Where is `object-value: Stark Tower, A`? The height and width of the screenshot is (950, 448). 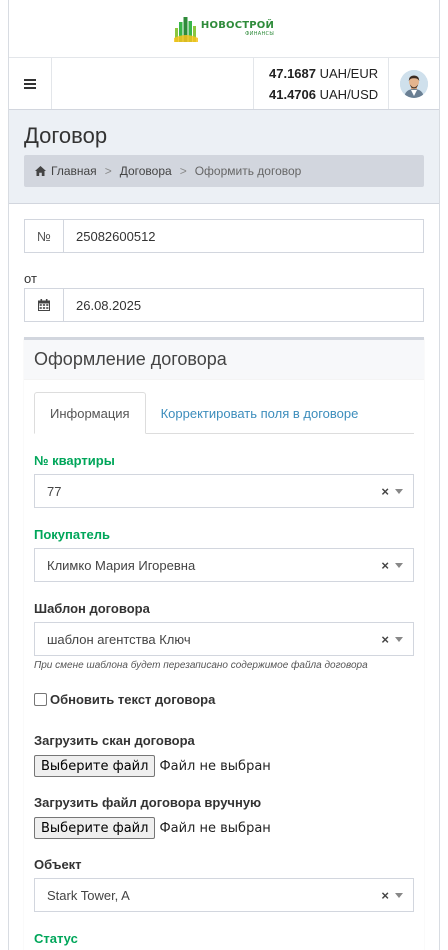 object-value: Stark Tower, A is located at coordinates (88, 895).